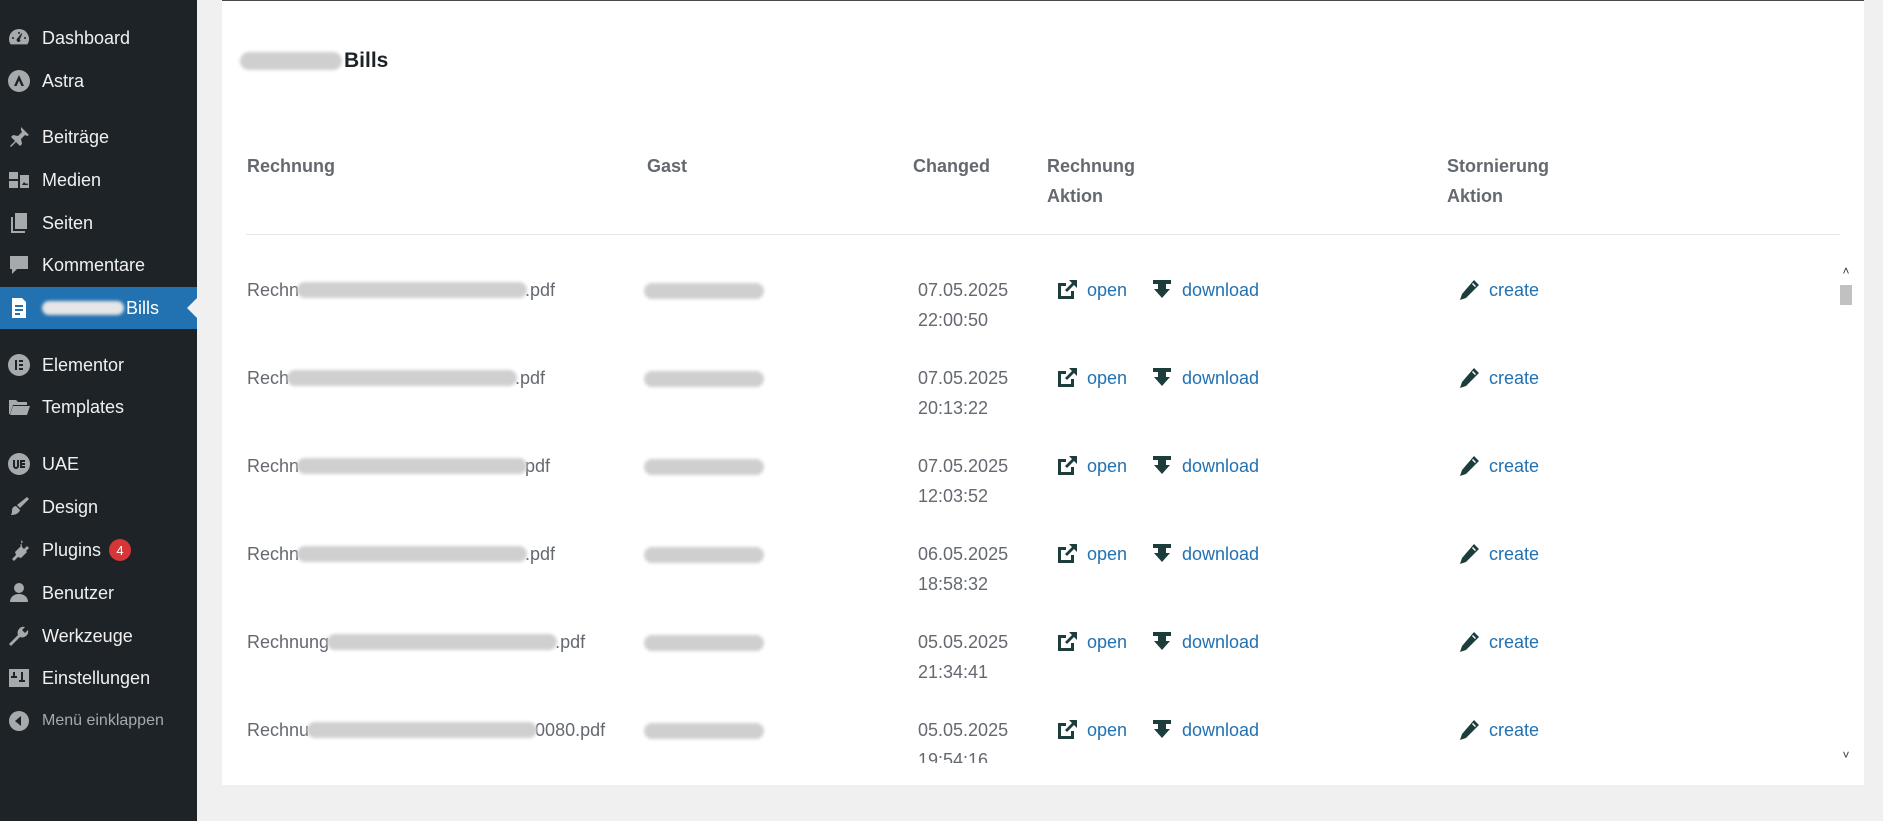  I want to click on sidebar-item-werkzeuge: Werkzeuge, so click(98, 636).